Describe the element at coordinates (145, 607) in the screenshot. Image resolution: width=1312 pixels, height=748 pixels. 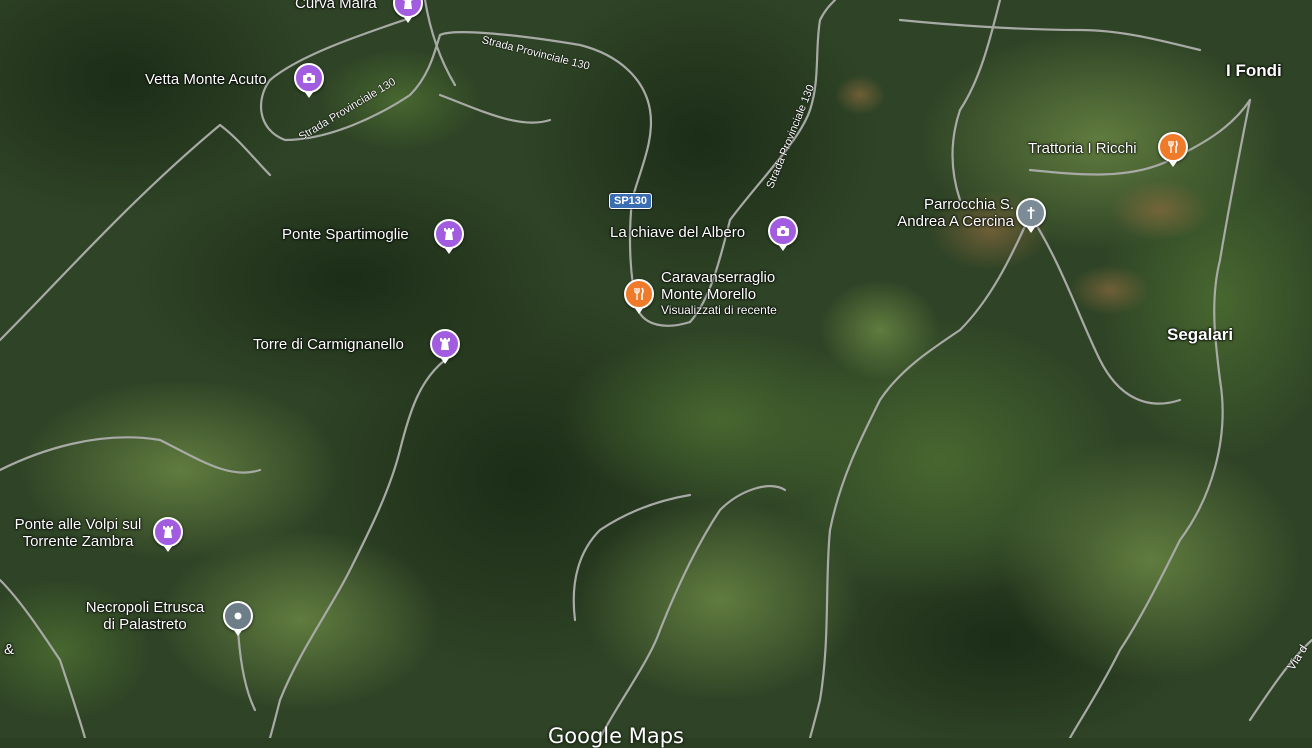
I see `necropoli-line1: Necropoli Etrusca` at that location.